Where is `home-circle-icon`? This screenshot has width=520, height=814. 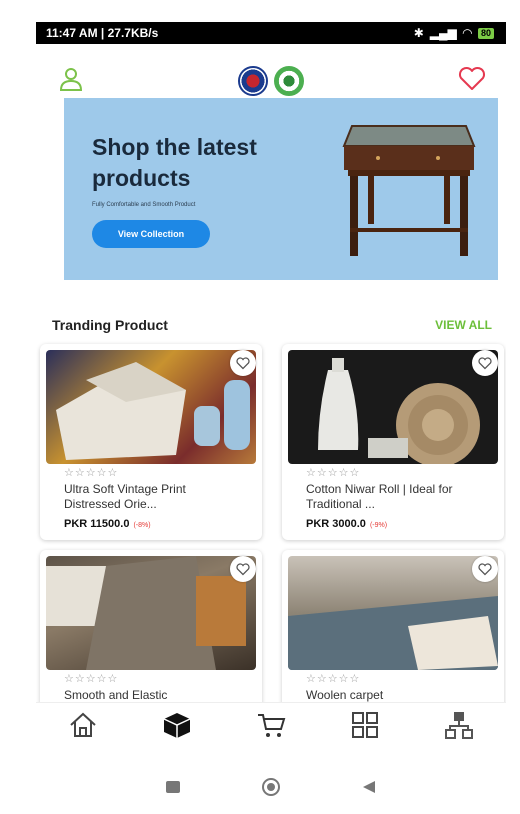
home-circle-icon is located at coordinates (271, 789).